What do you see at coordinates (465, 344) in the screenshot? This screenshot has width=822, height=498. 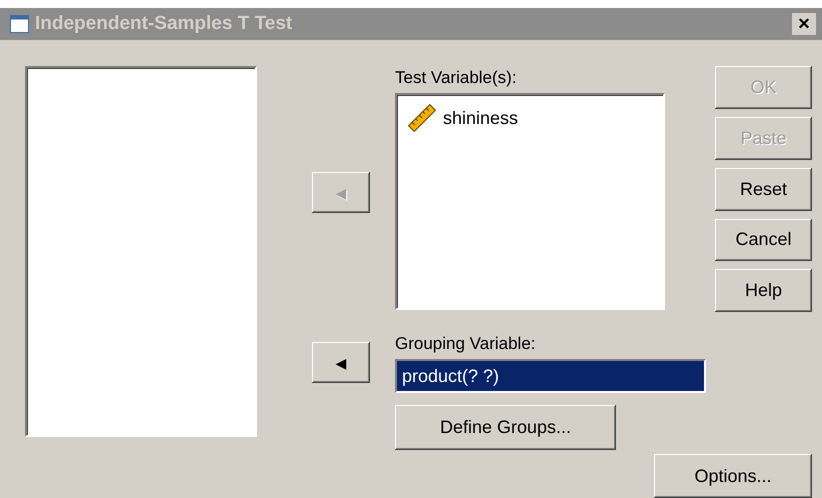 I see `grouping-variable-label: Grouping Variable:` at bounding box center [465, 344].